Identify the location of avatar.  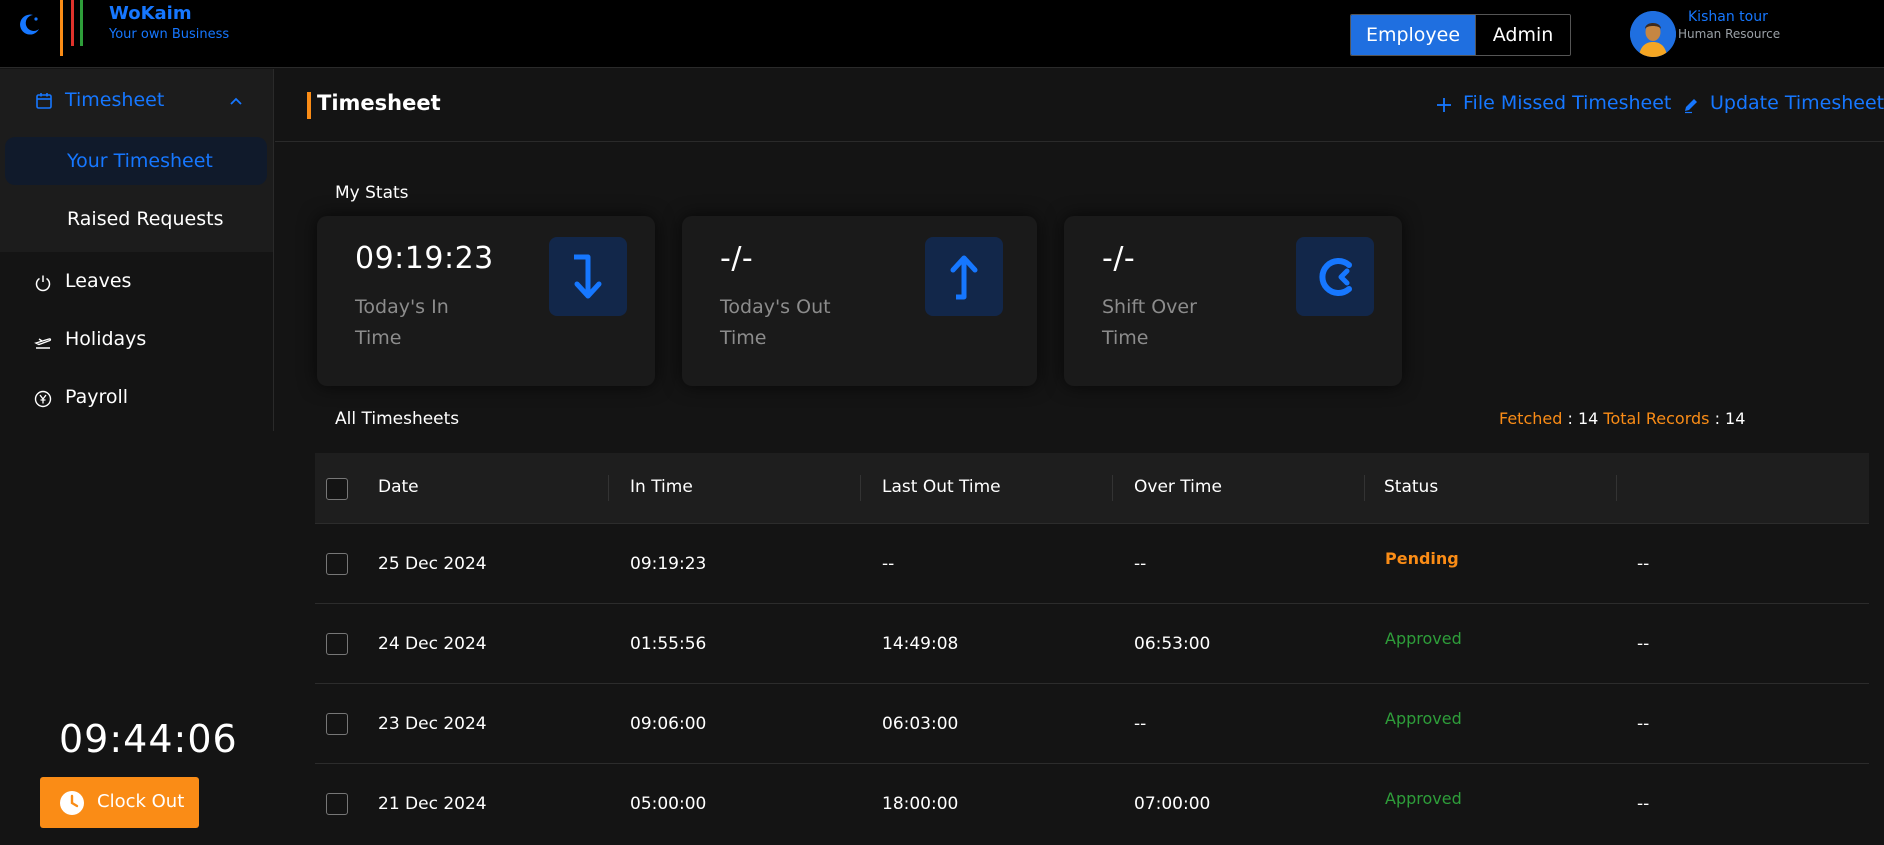
(1653, 34).